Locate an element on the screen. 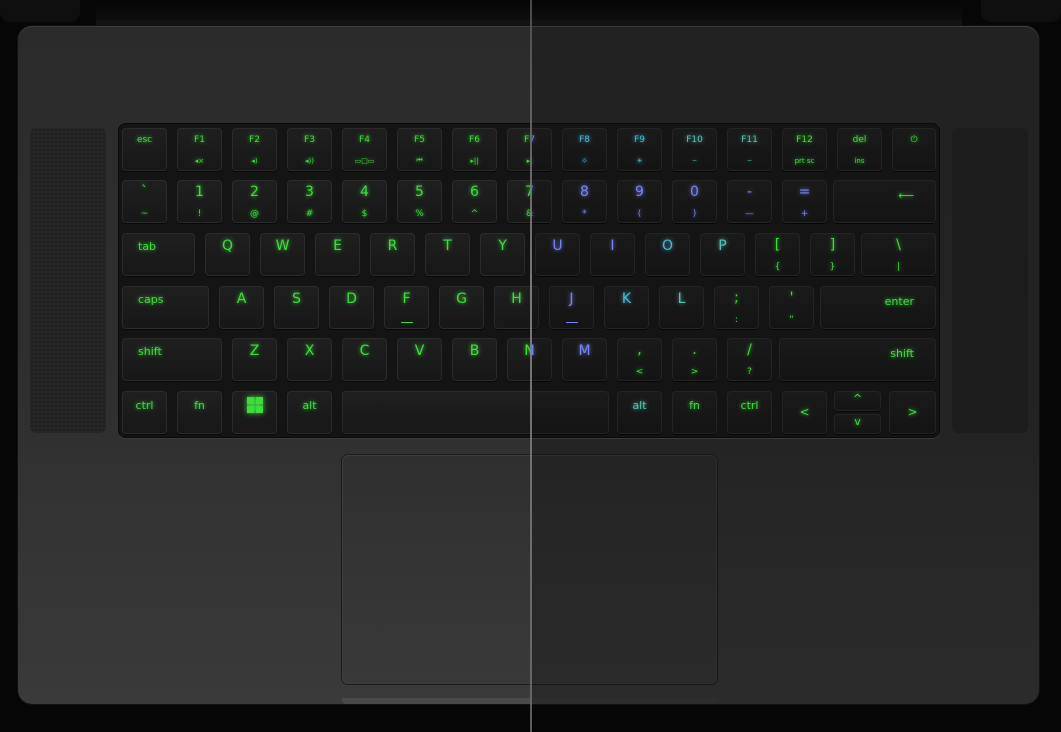 This screenshot has height=732, width=1061. key-8: 8 * is located at coordinates (584, 201).